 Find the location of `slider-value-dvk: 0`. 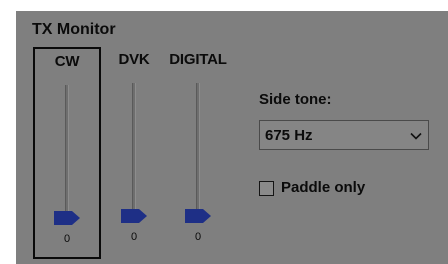

slider-value-dvk: 0 is located at coordinates (134, 237).